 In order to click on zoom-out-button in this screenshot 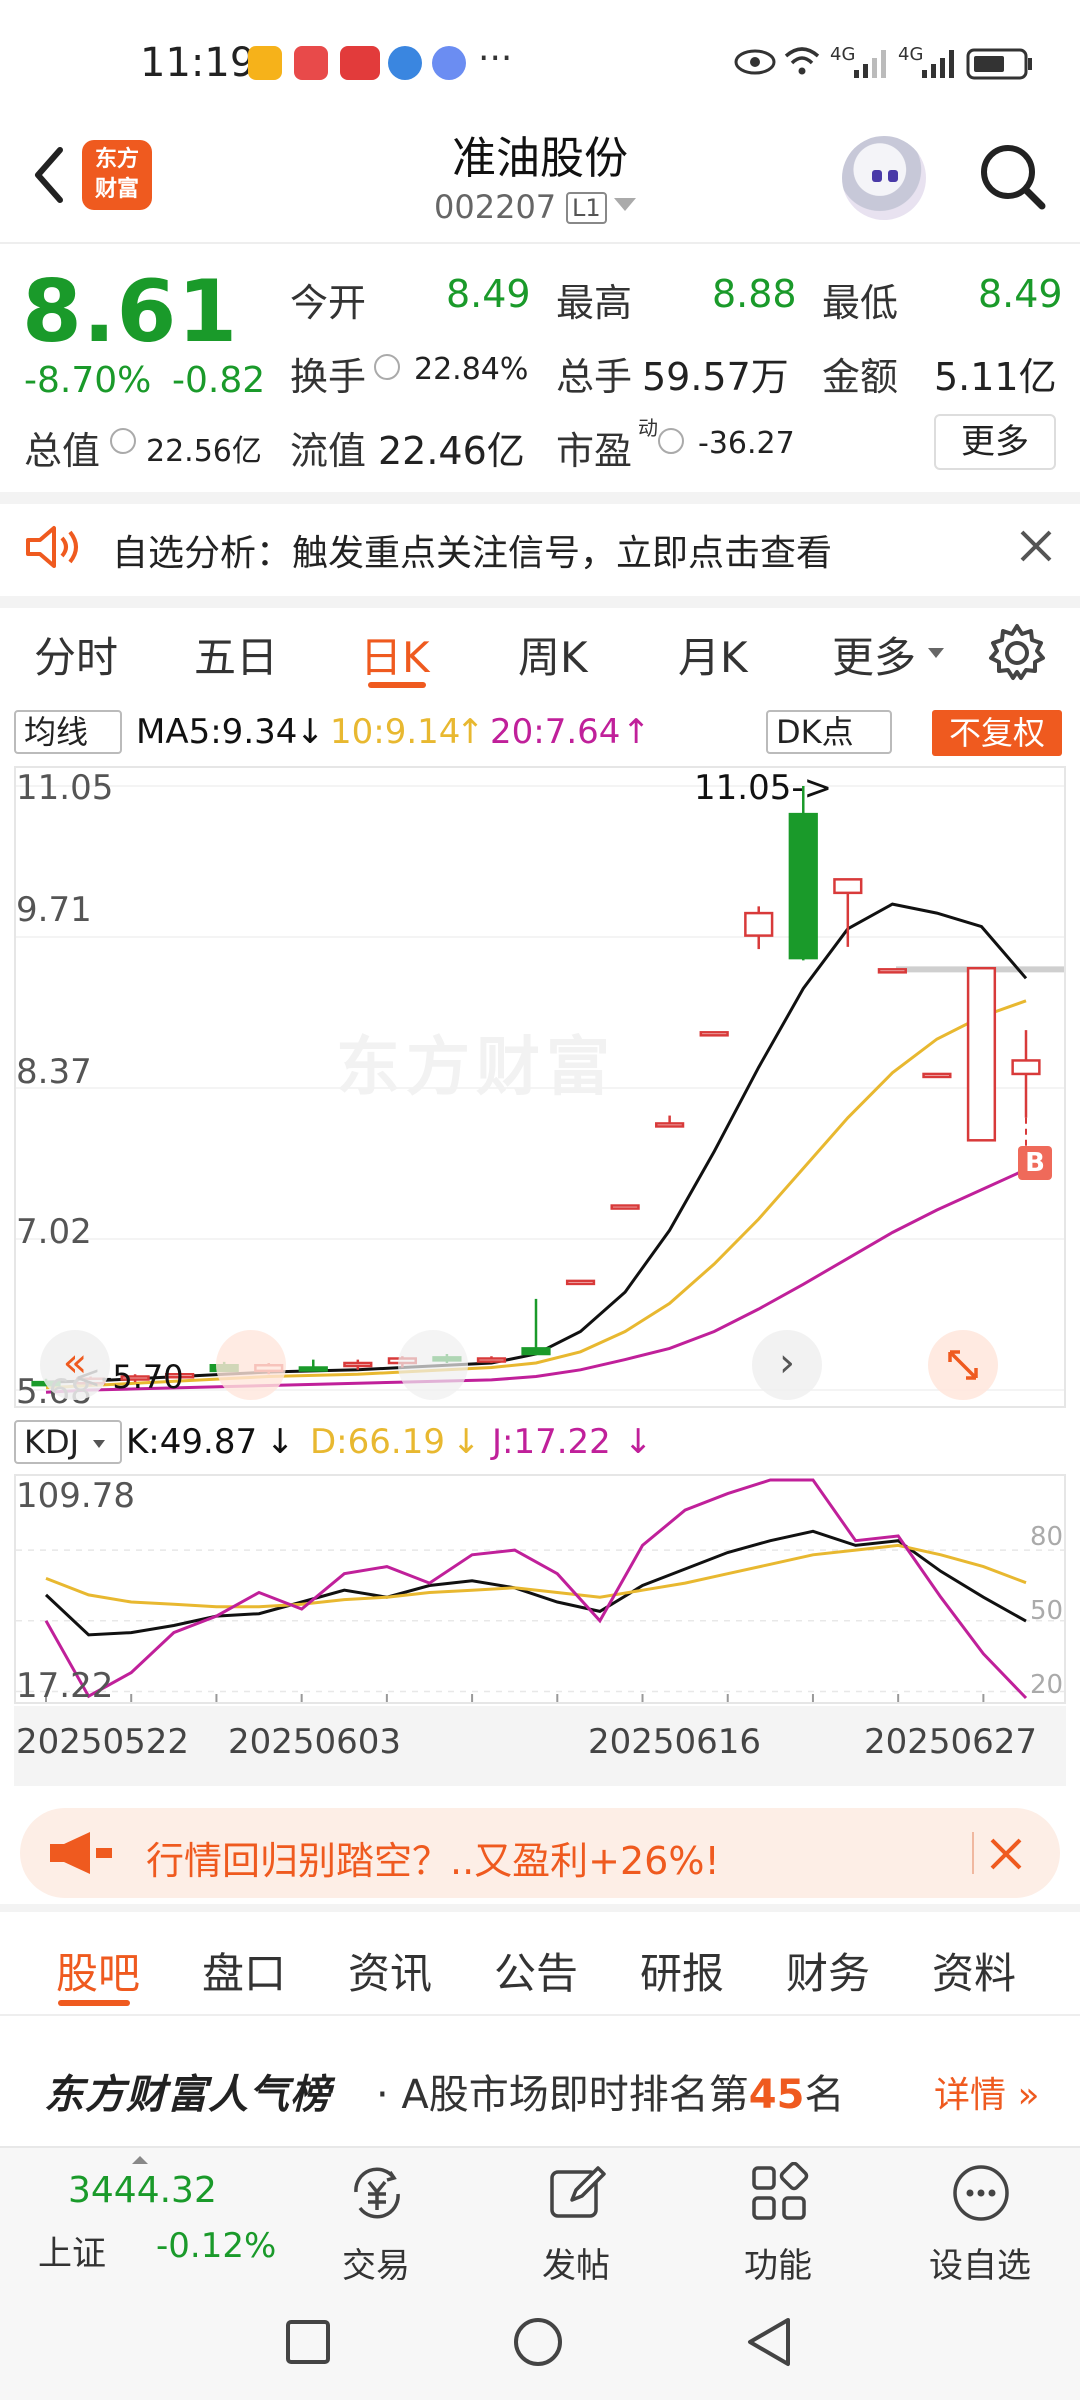, I will do `click(251, 1365)`.